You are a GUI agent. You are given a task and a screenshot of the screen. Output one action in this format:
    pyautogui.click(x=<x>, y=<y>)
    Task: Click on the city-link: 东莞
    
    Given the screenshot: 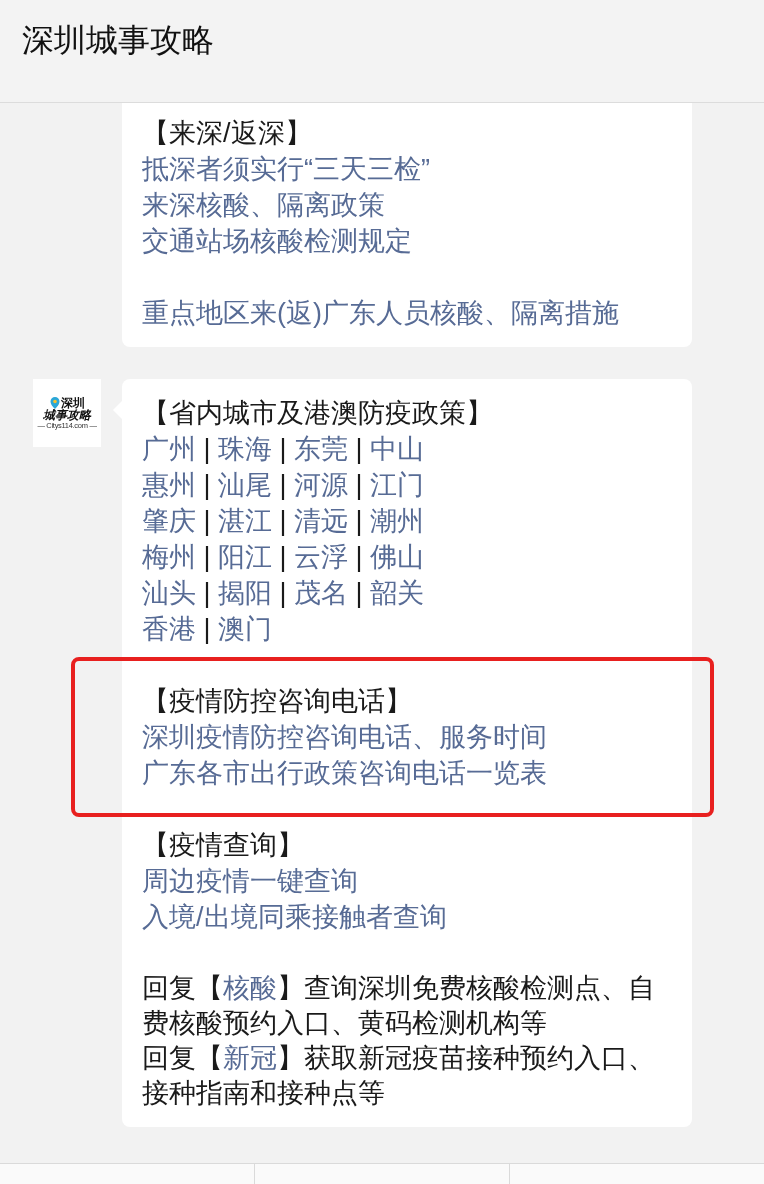 What is the action you would take?
    pyautogui.click(x=321, y=449)
    